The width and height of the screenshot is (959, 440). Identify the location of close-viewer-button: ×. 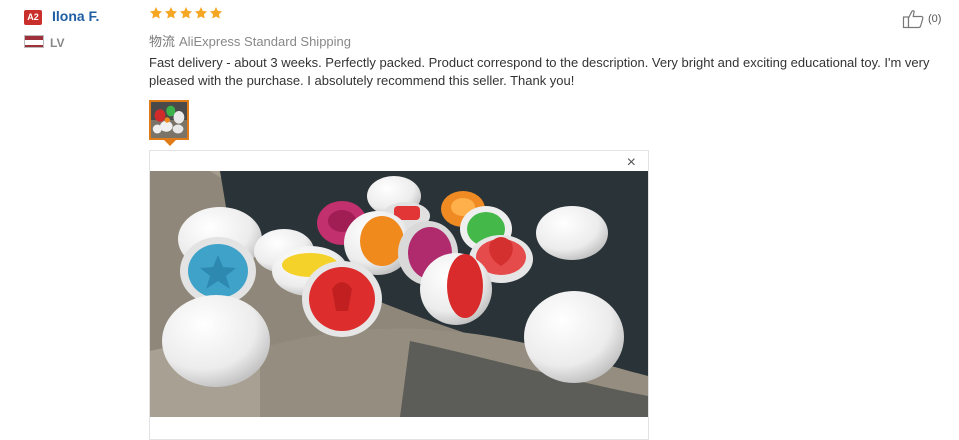
(631, 163).